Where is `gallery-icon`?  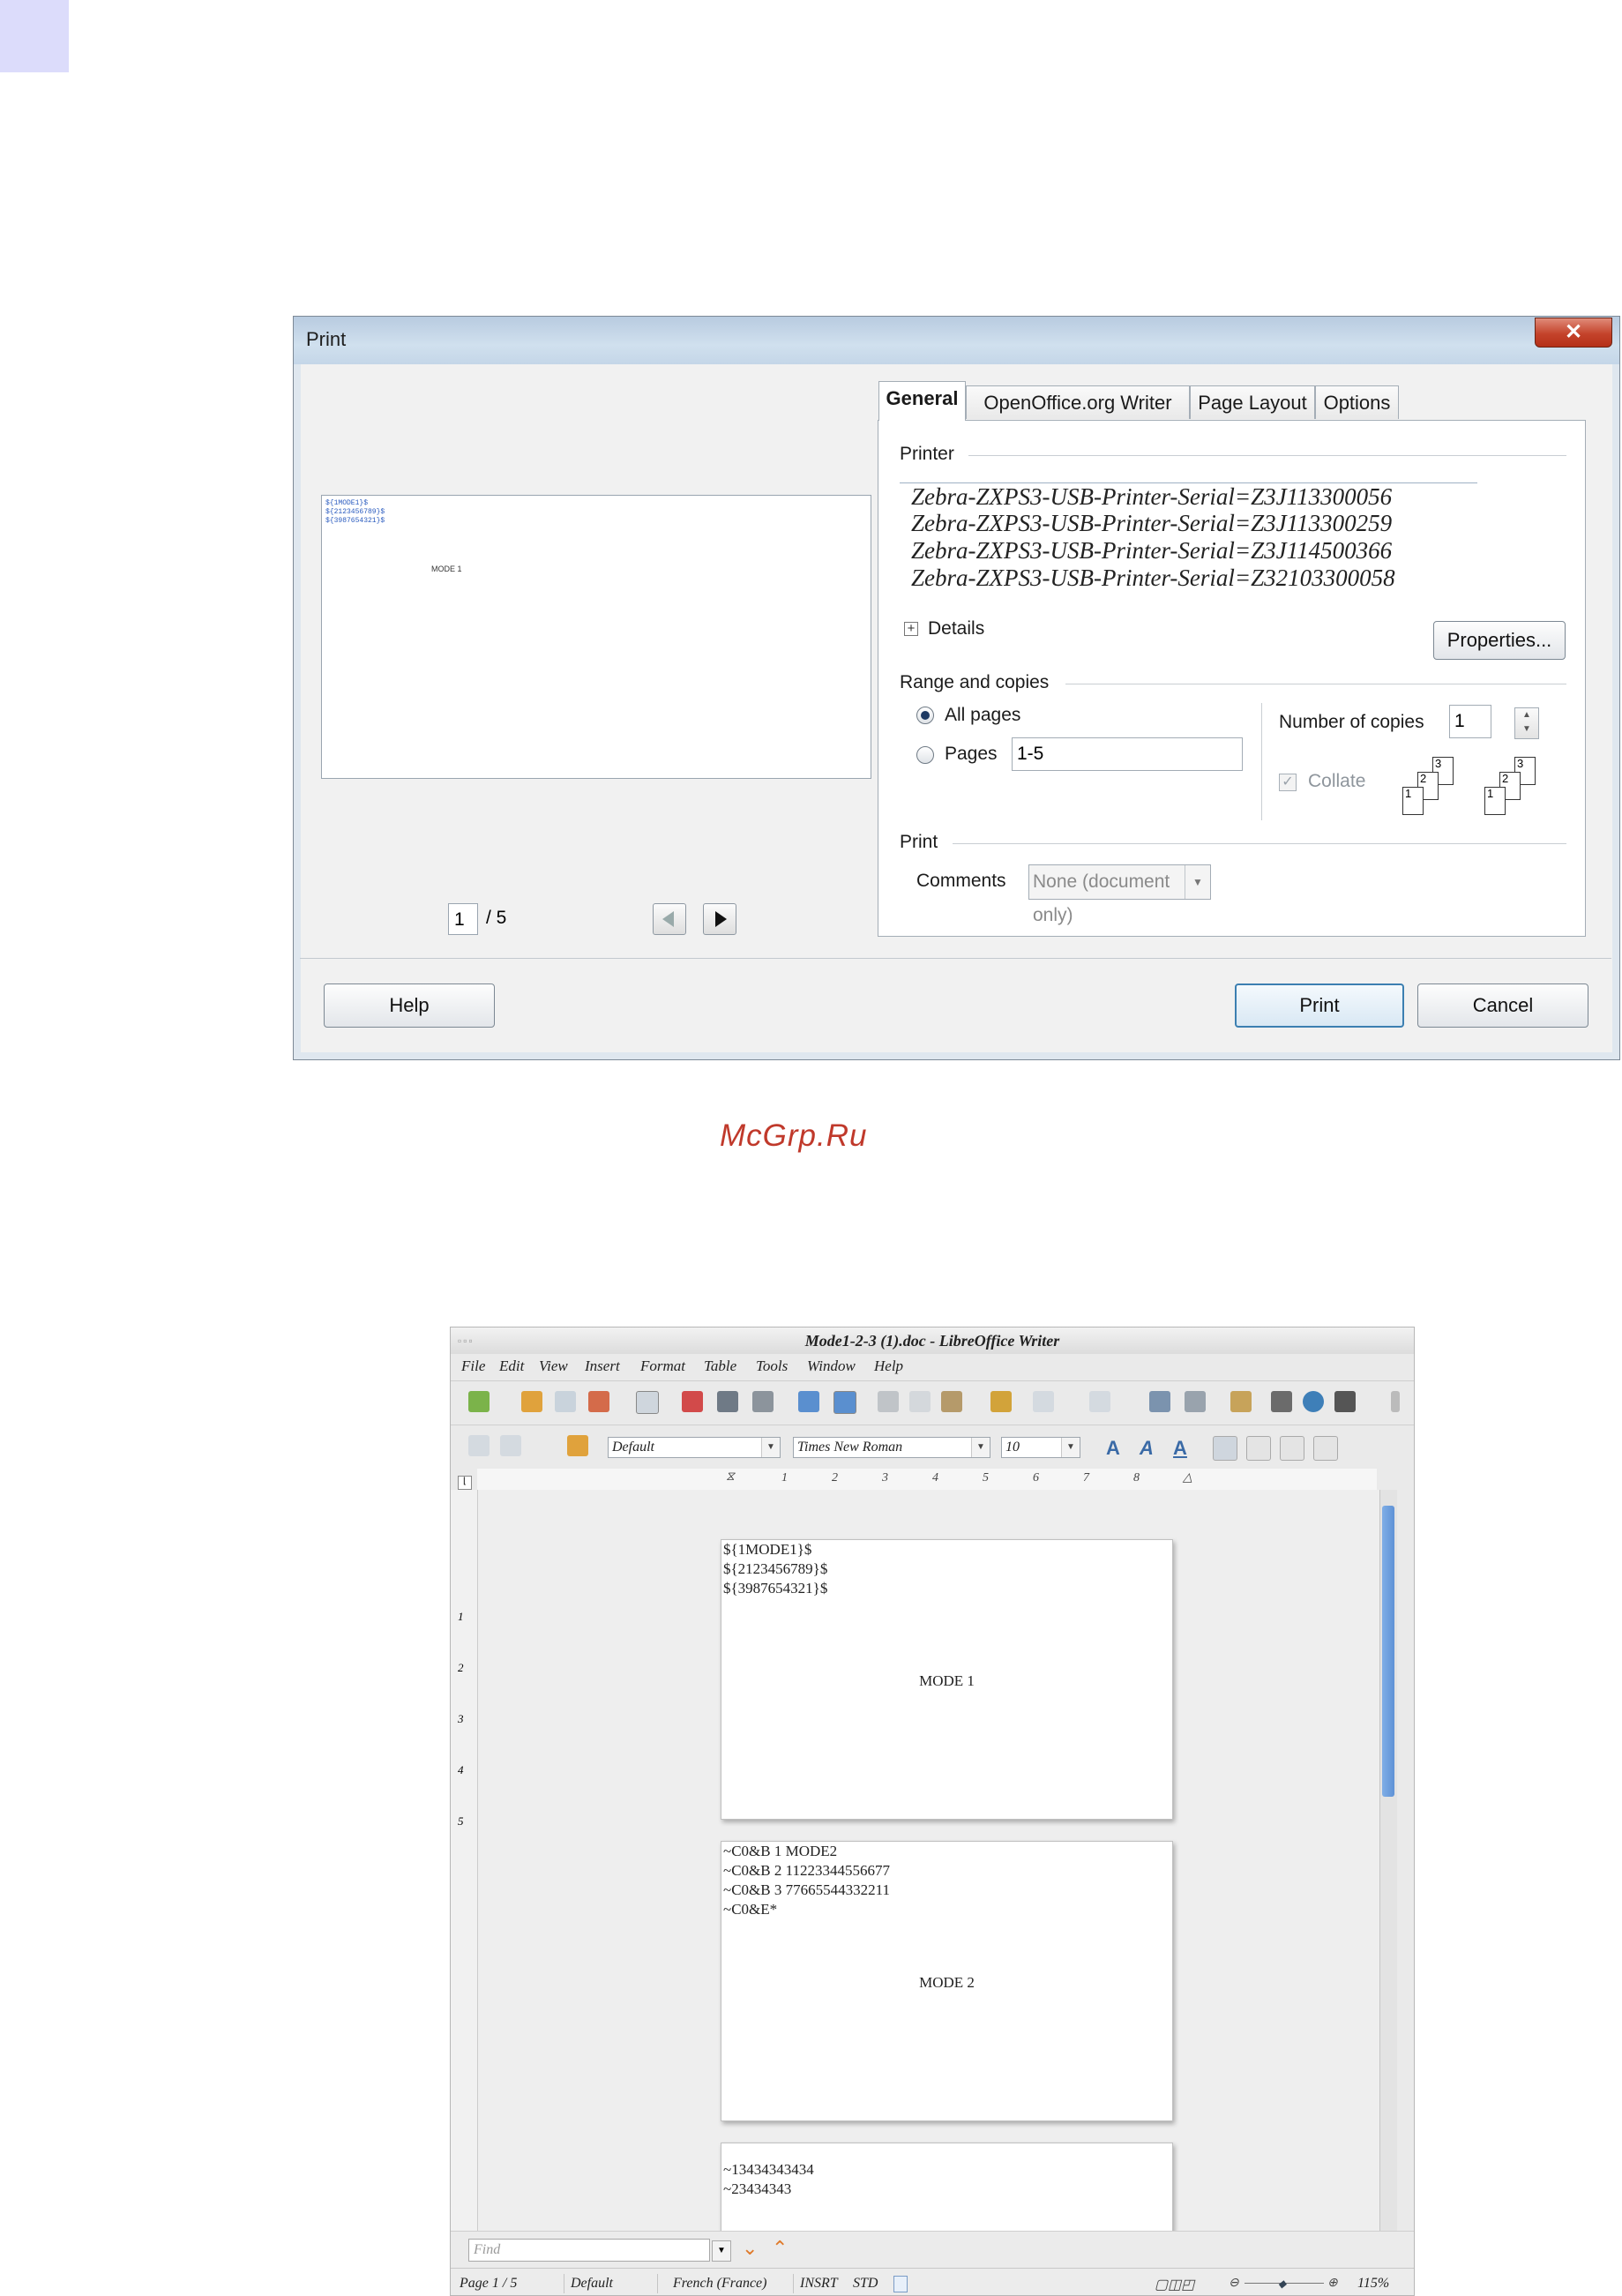 gallery-icon is located at coordinates (1313, 1401).